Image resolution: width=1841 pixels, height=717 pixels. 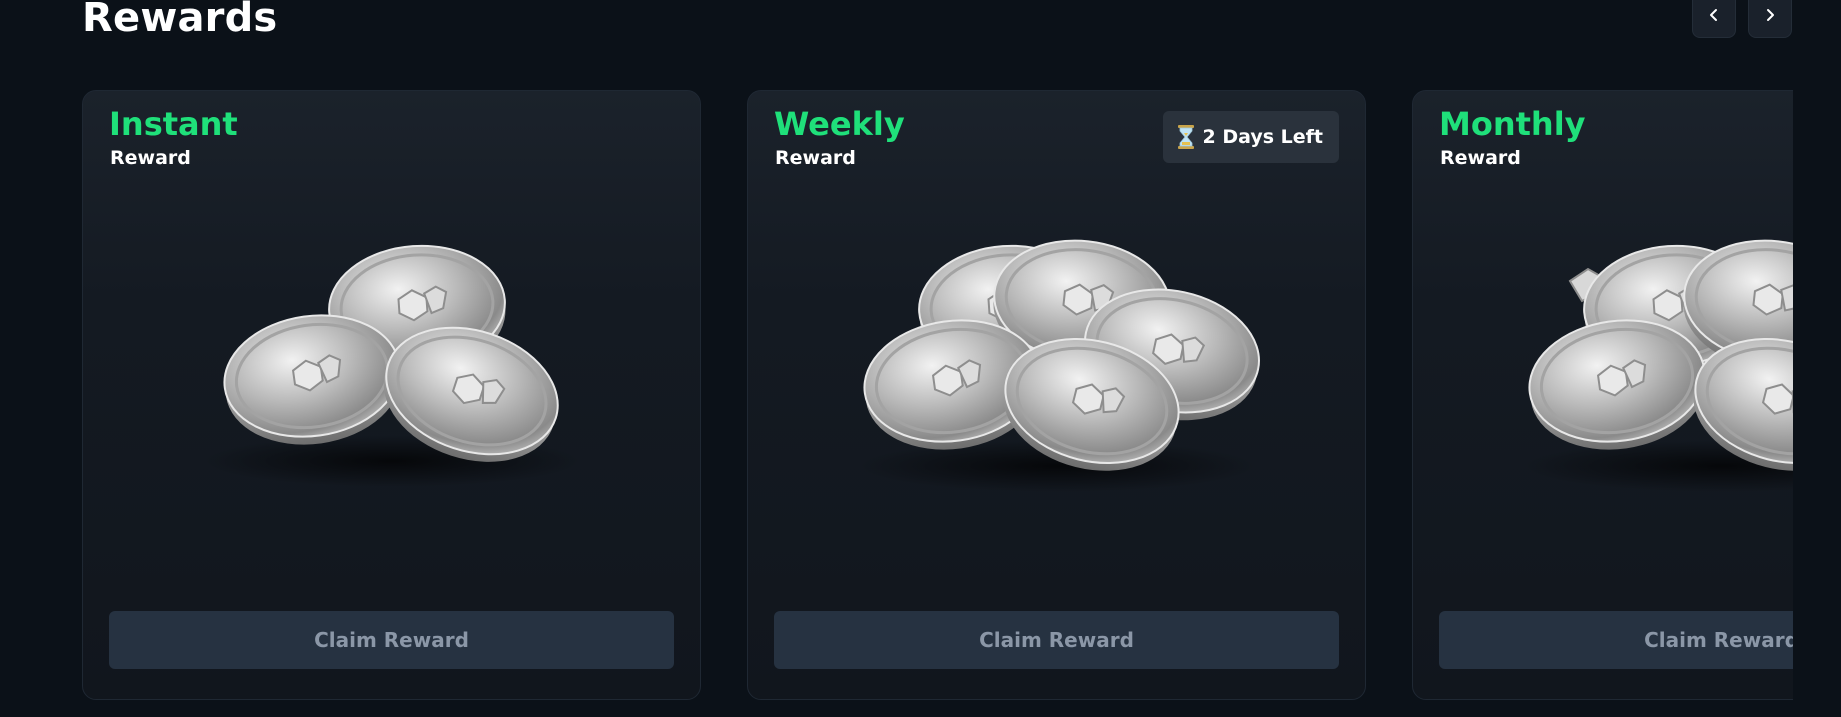 What do you see at coordinates (173, 124) in the screenshot?
I see `card-type-label: Instant` at bounding box center [173, 124].